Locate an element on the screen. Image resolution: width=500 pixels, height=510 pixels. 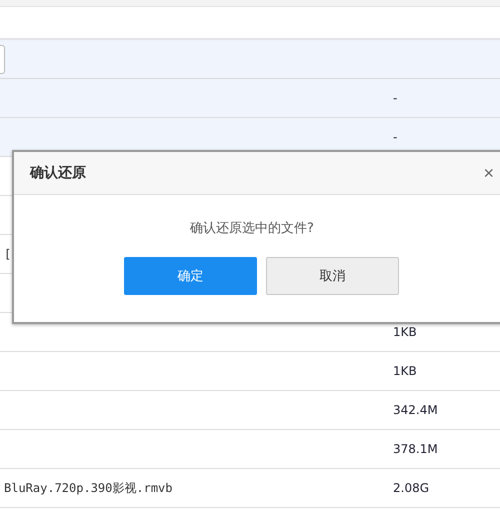
file-size: 2.08G is located at coordinates (411, 488).